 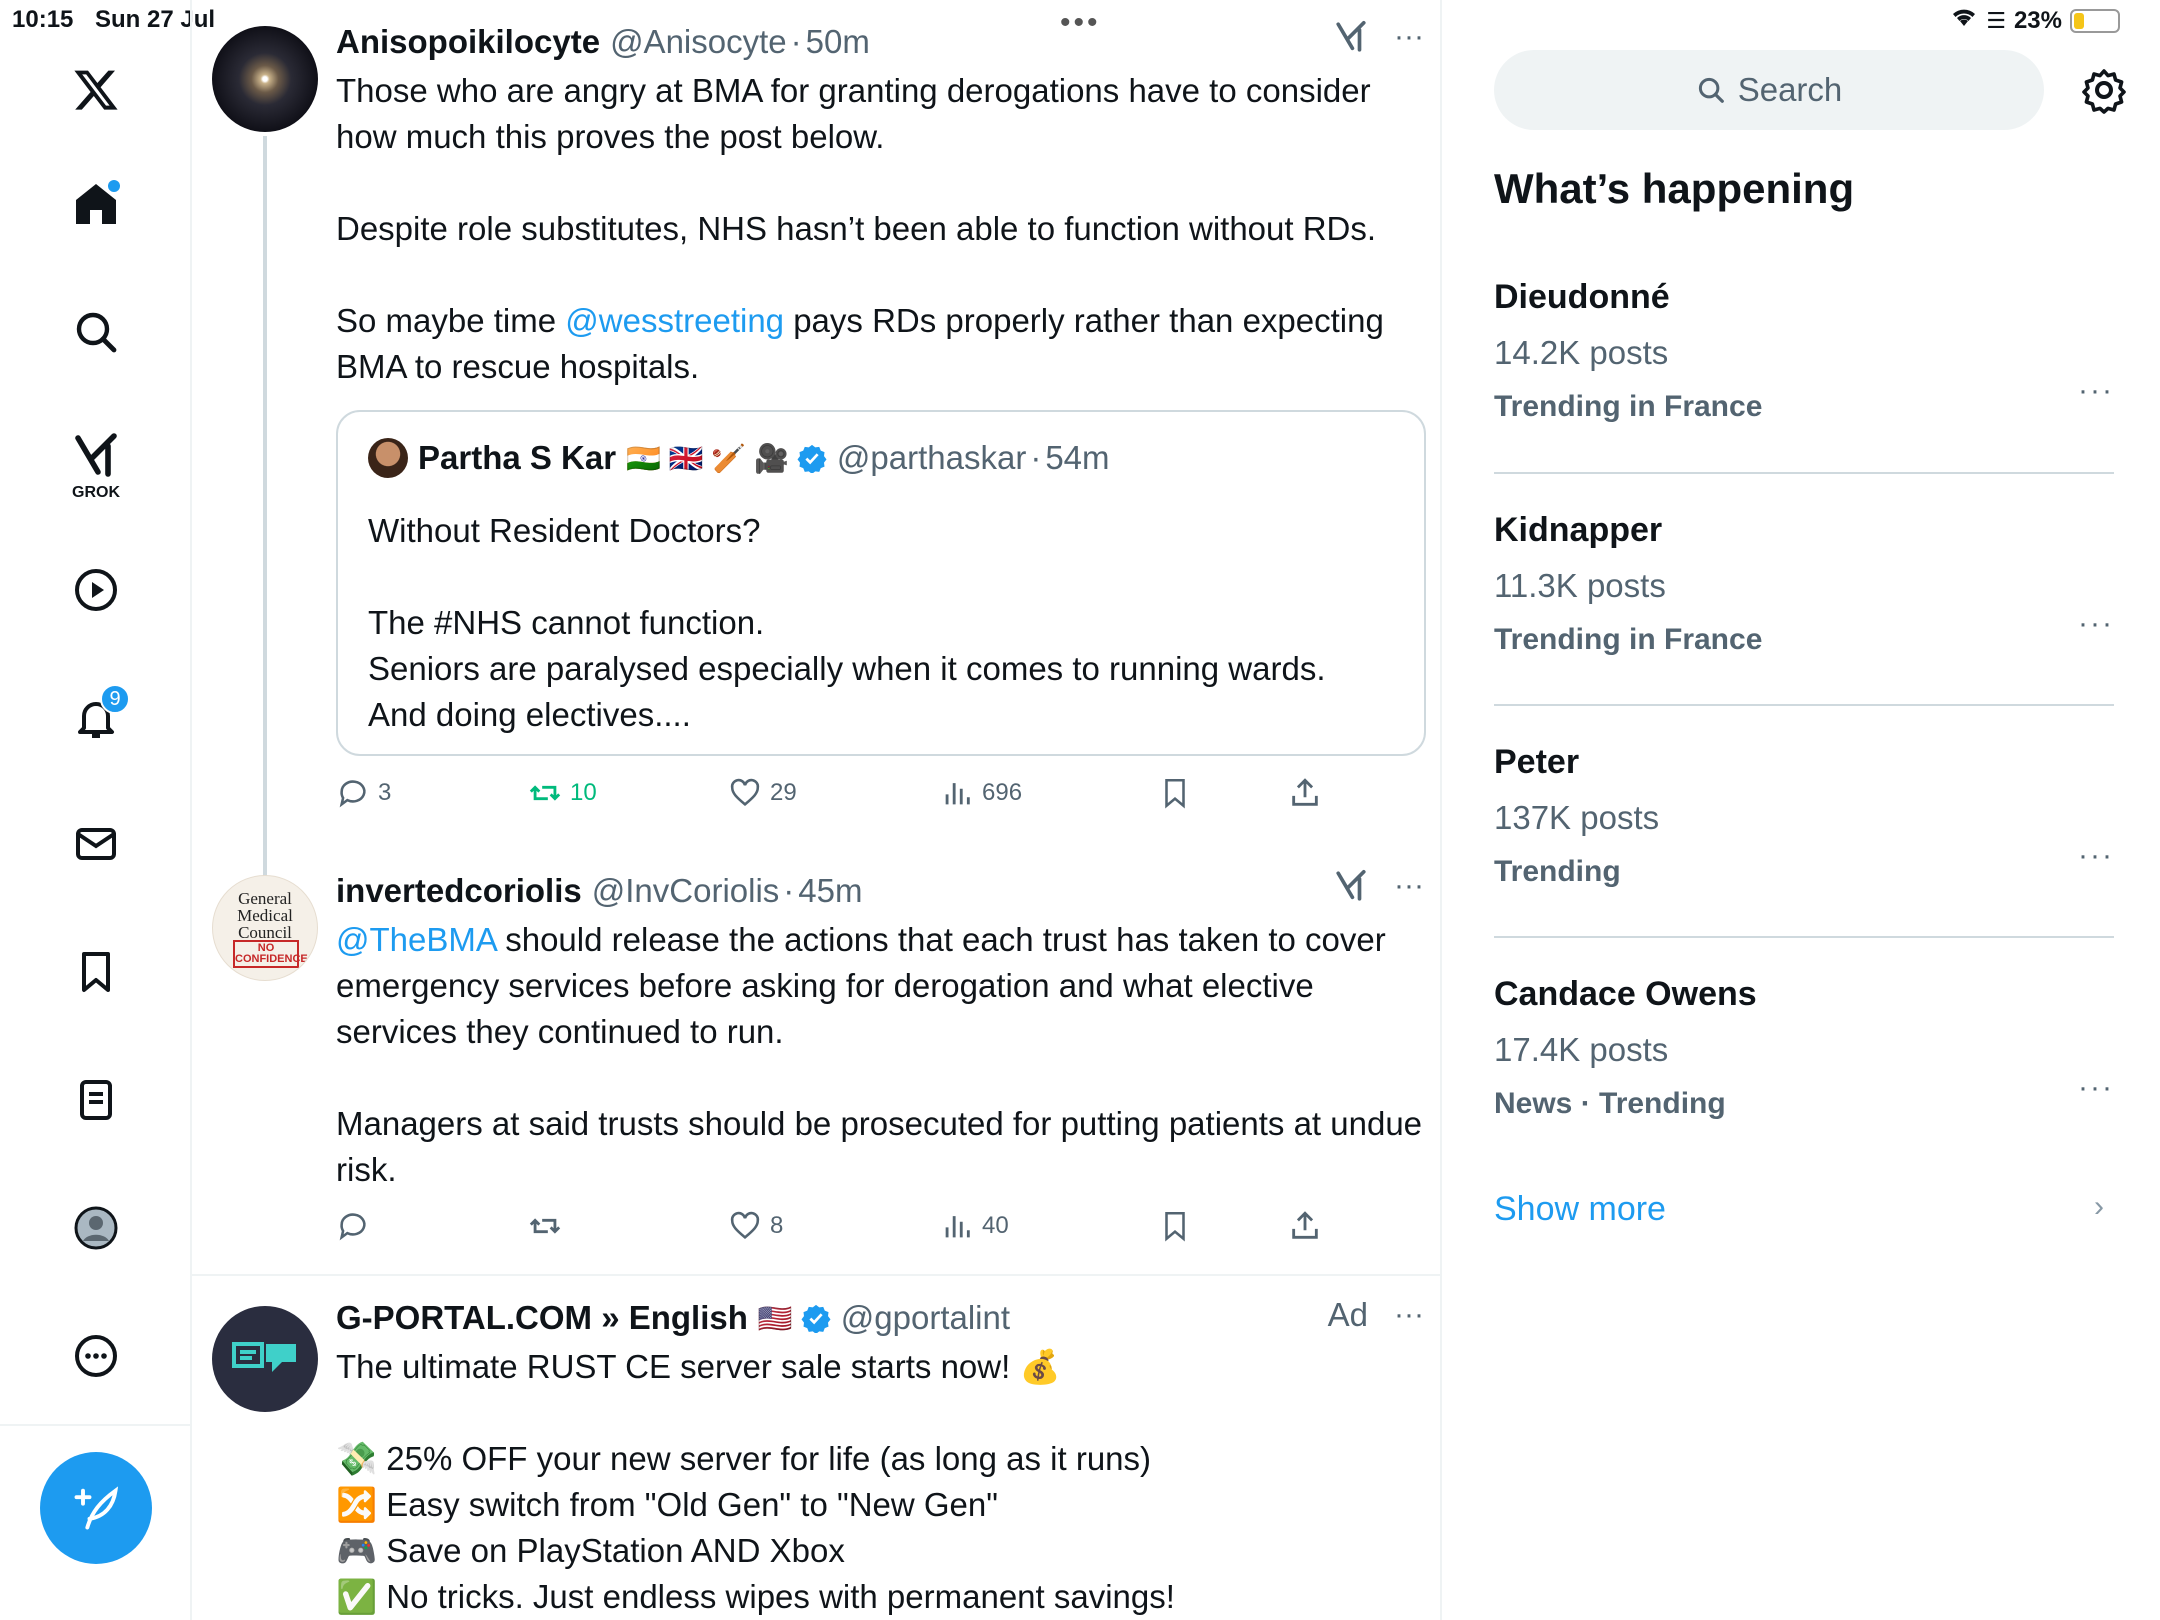 What do you see at coordinates (1582, 297) in the screenshot?
I see `trend-name: Dieudonné` at bounding box center [1582, 297].